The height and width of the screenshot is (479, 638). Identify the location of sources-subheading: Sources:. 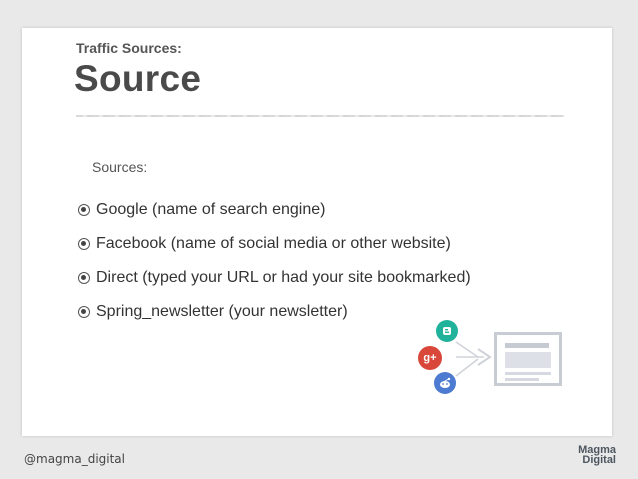
(120, 167).